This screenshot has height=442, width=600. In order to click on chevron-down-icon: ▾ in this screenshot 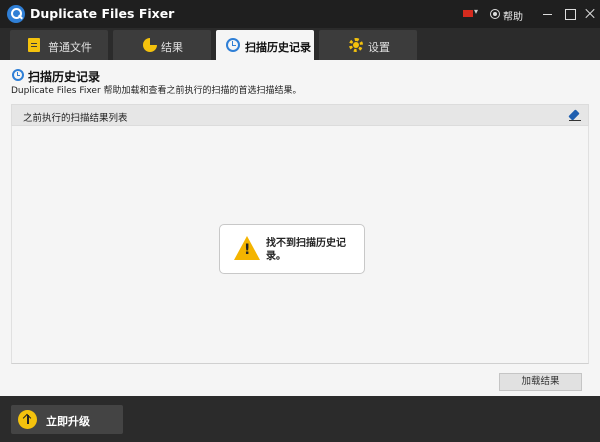, I will do `click(476, 11)`.